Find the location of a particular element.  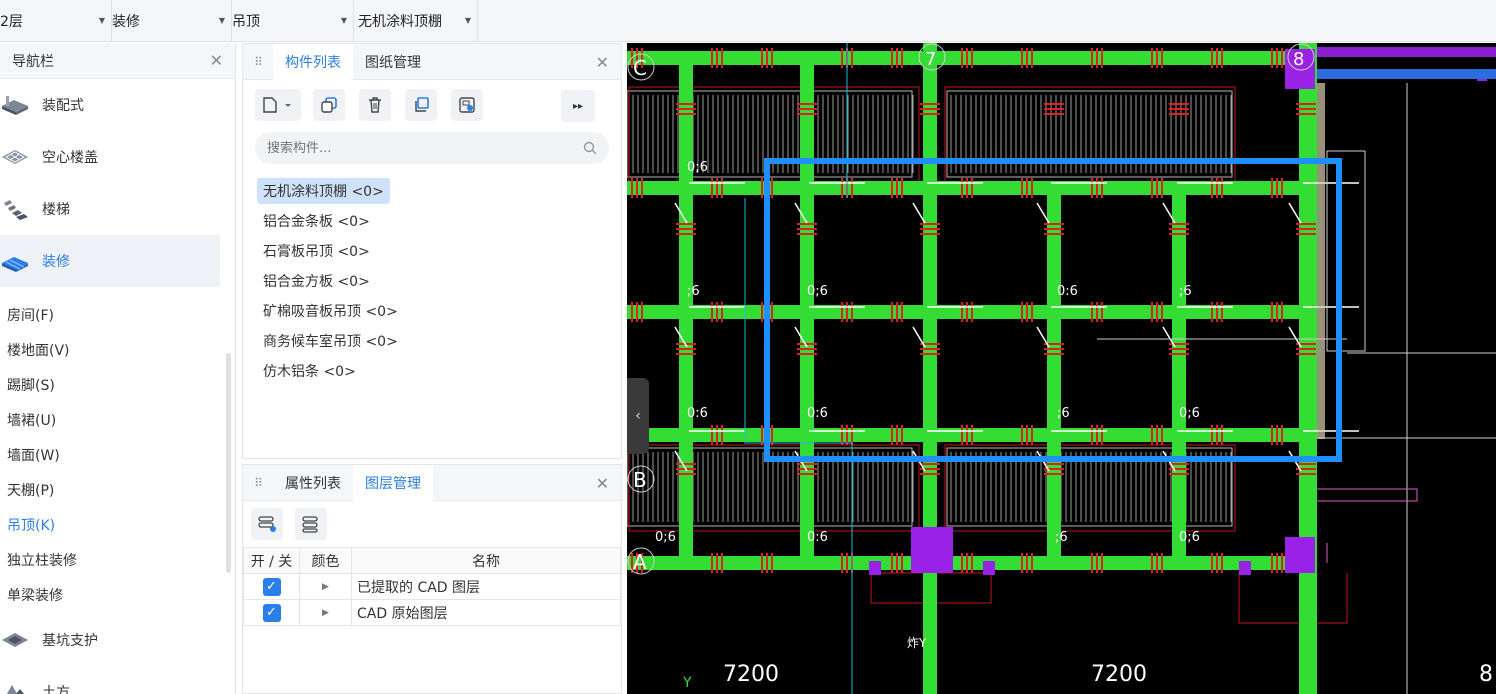

tab-layer-management: 图层管理 is located at coordinates (393, 482).